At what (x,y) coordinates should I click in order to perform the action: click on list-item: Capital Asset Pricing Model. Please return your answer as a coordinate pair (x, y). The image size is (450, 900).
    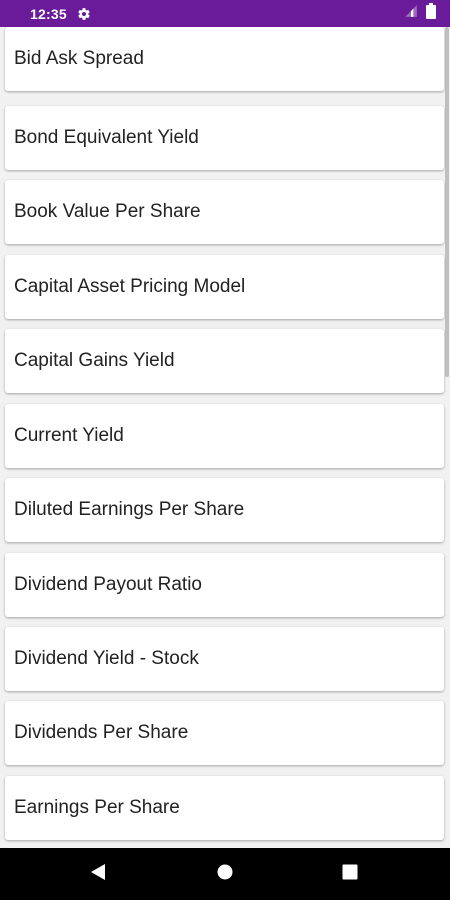
    Looking at the image, I should click on (224, 287).